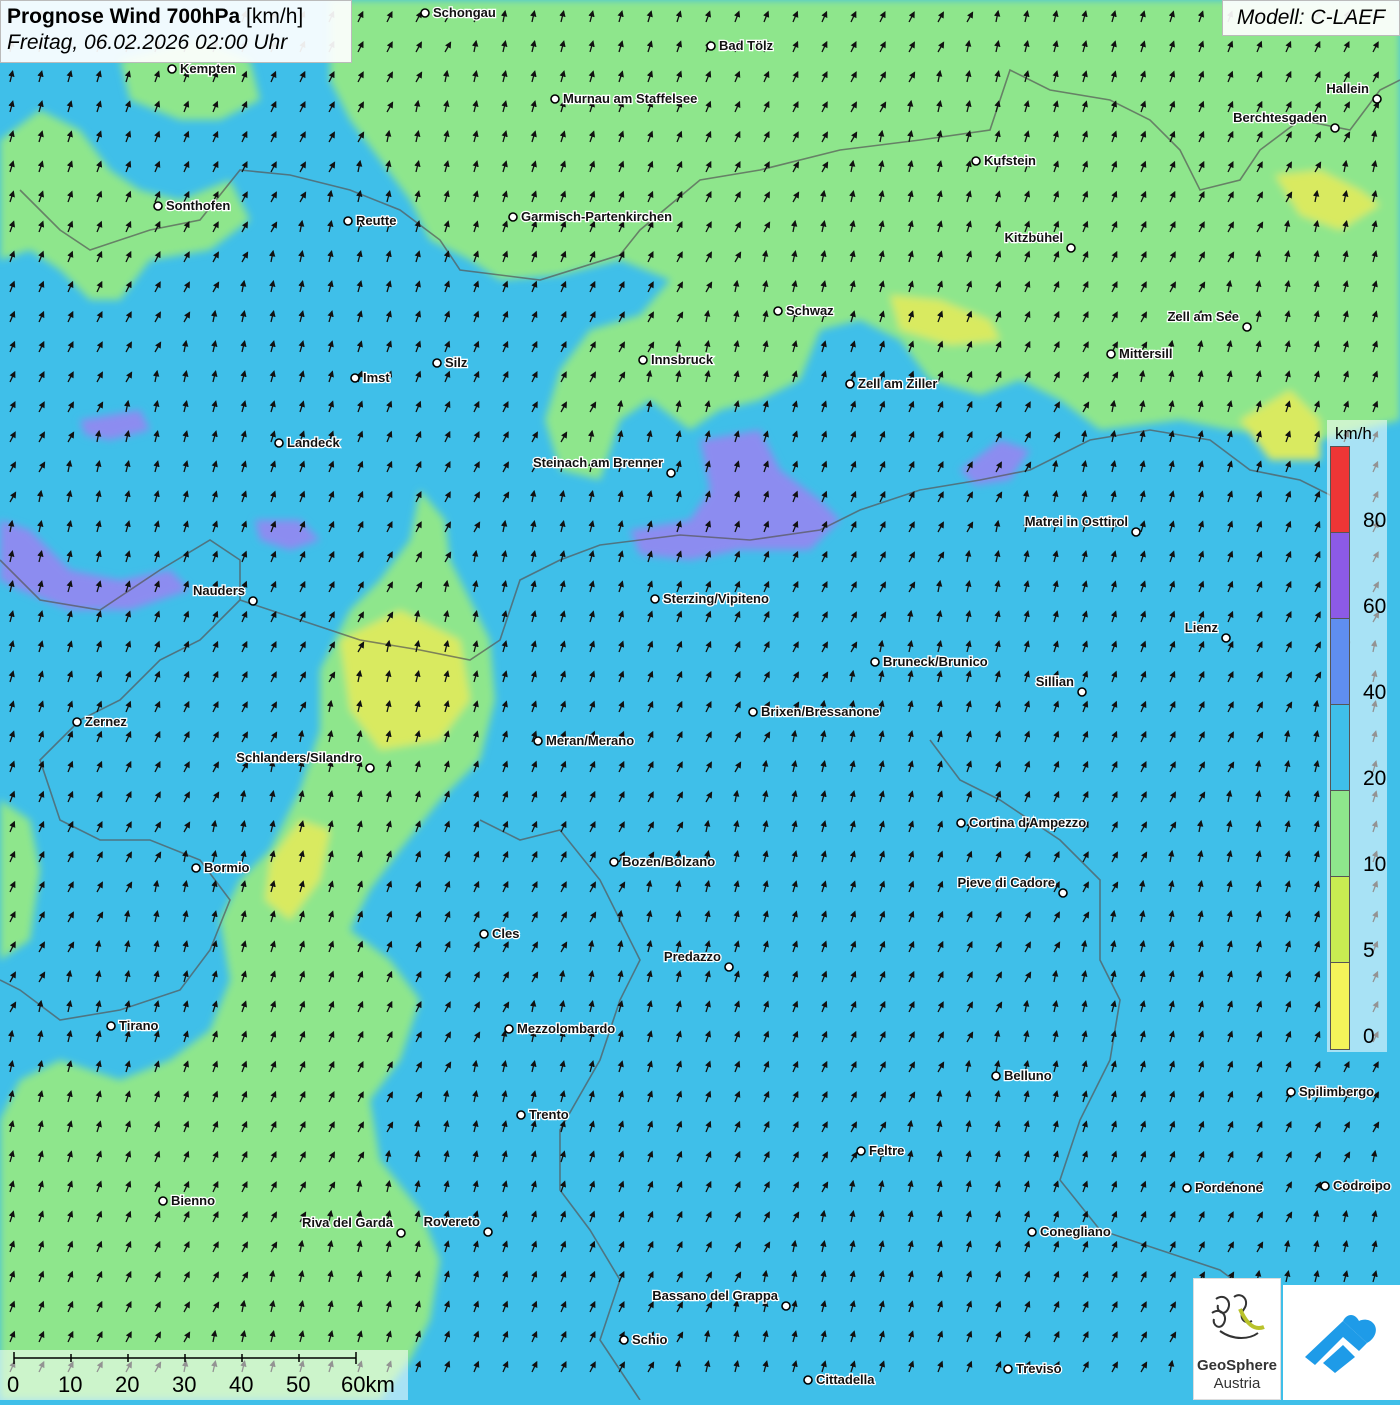  What do you see at coordinates (1006, 882) in the screenshot?
I see `city-label: Pieve di Cadore` at bounding box center [1006, 882].